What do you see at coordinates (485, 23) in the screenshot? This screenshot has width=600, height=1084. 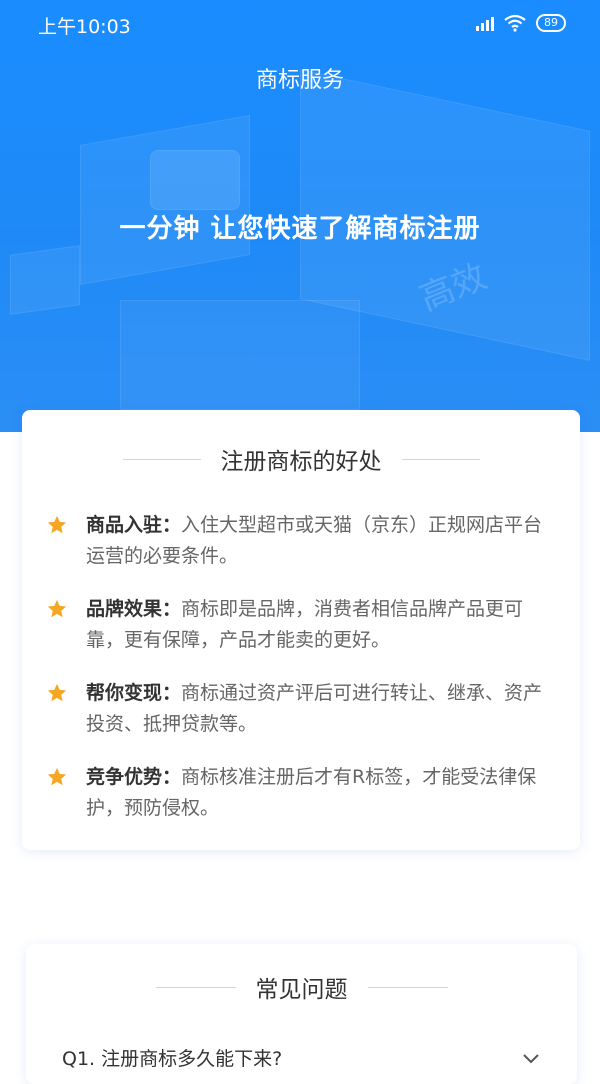 I see `signal-icon` at bounding box center [485, 23].